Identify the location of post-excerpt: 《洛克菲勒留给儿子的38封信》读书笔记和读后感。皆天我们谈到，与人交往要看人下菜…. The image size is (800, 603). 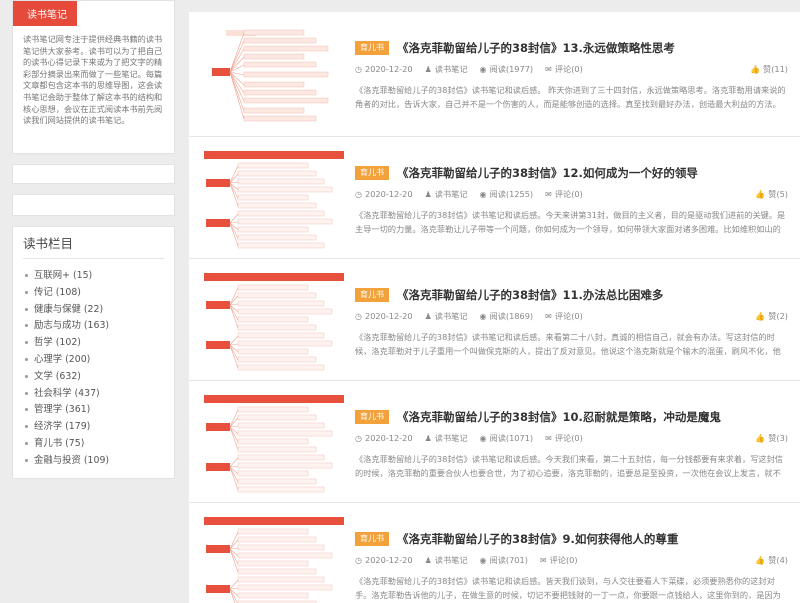
(568, 588).